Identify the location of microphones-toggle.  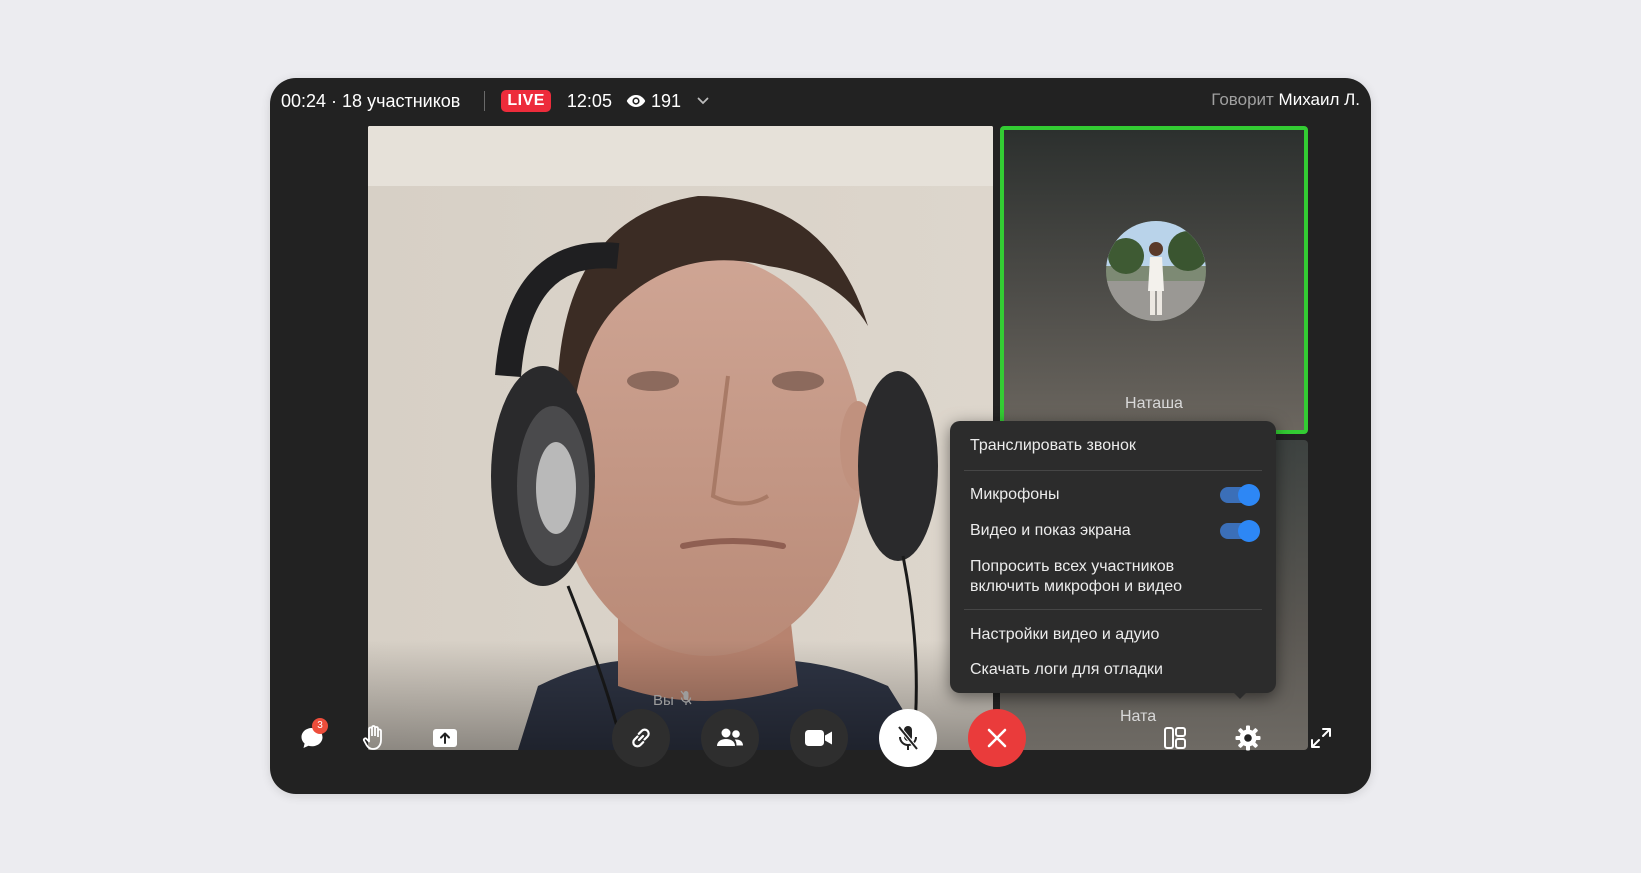
(1240, 495).